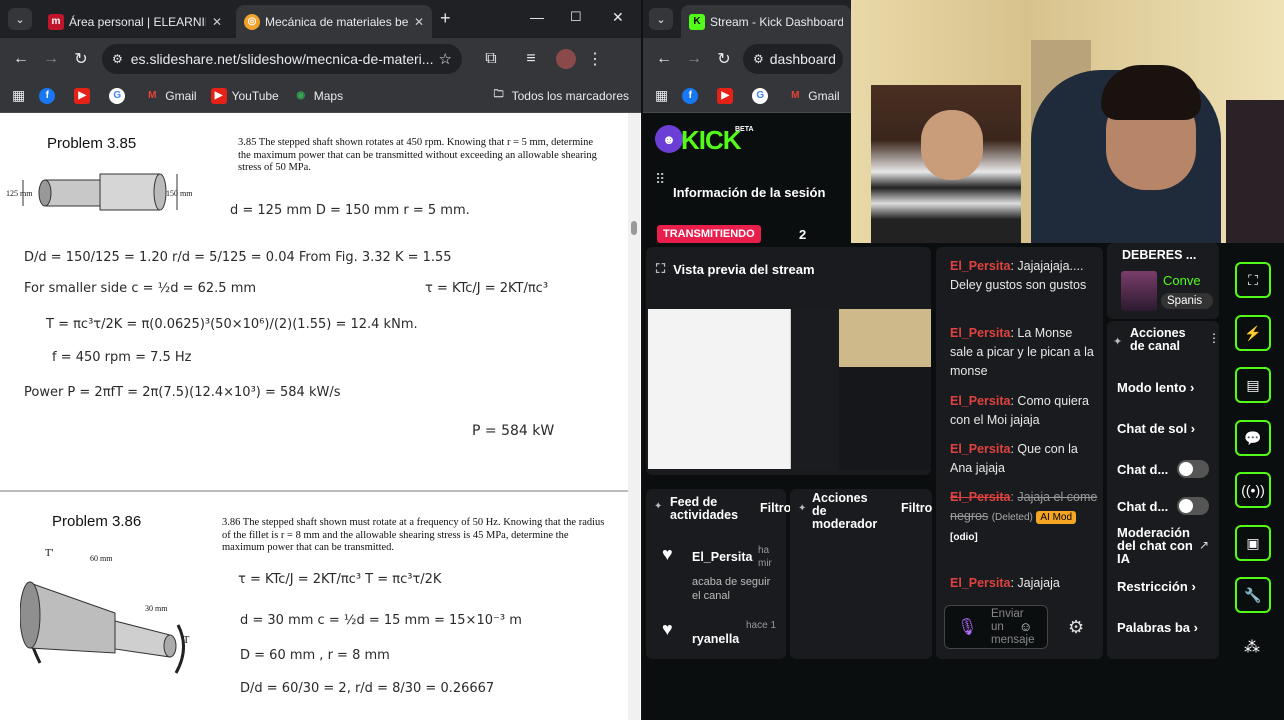 The height and width of the screenshot is (720, 1284). Describe the element at coordinates (1253, 543) in the screenshot. I see `video-icon: ▣` at that location.